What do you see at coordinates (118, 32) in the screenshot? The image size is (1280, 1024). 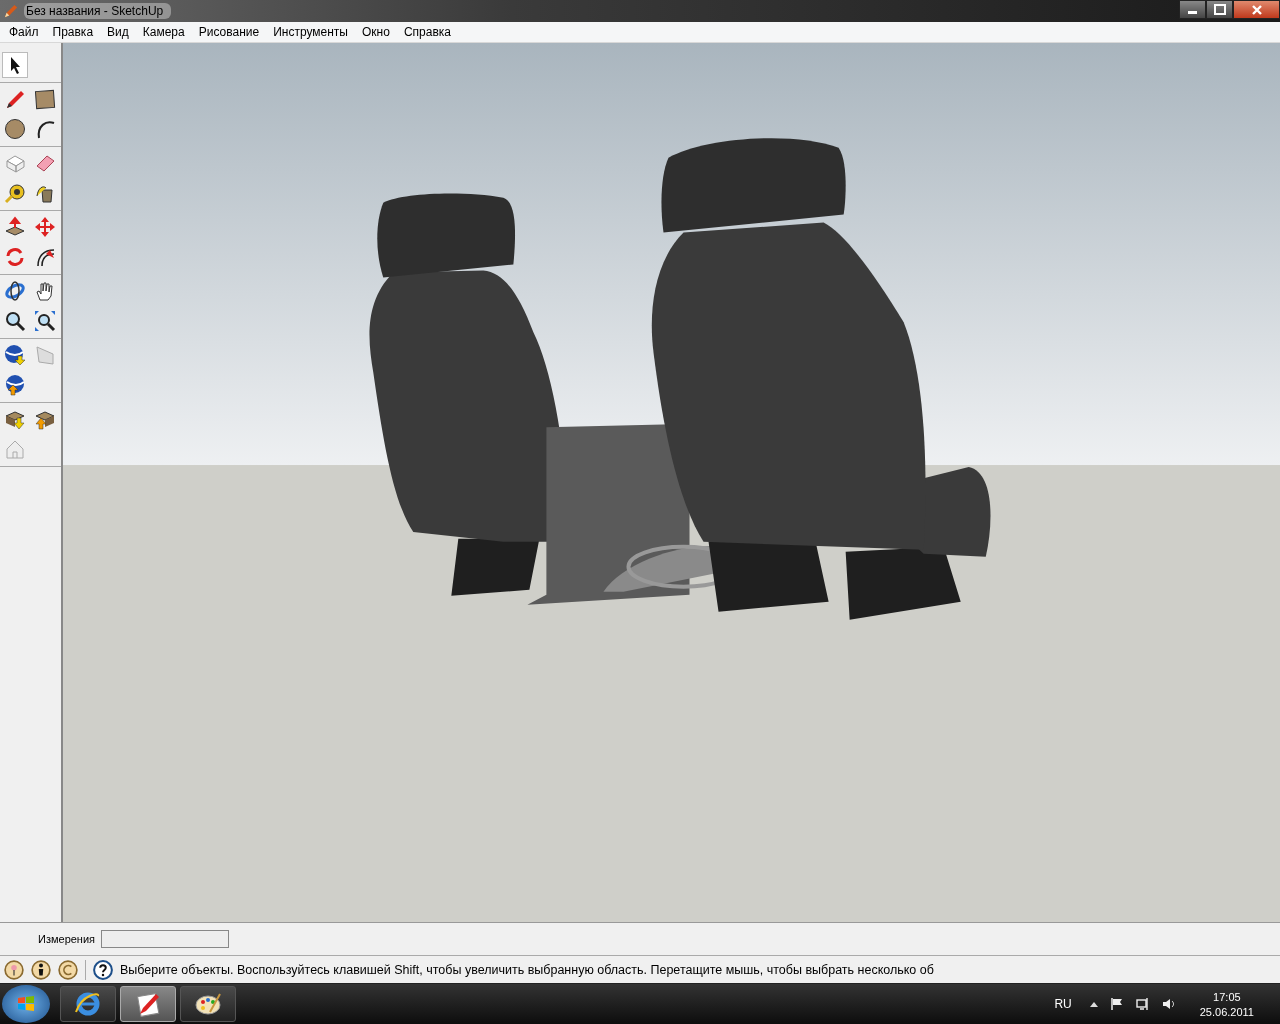 I see `menu-item: Вид` at bounding box center [118, 32].